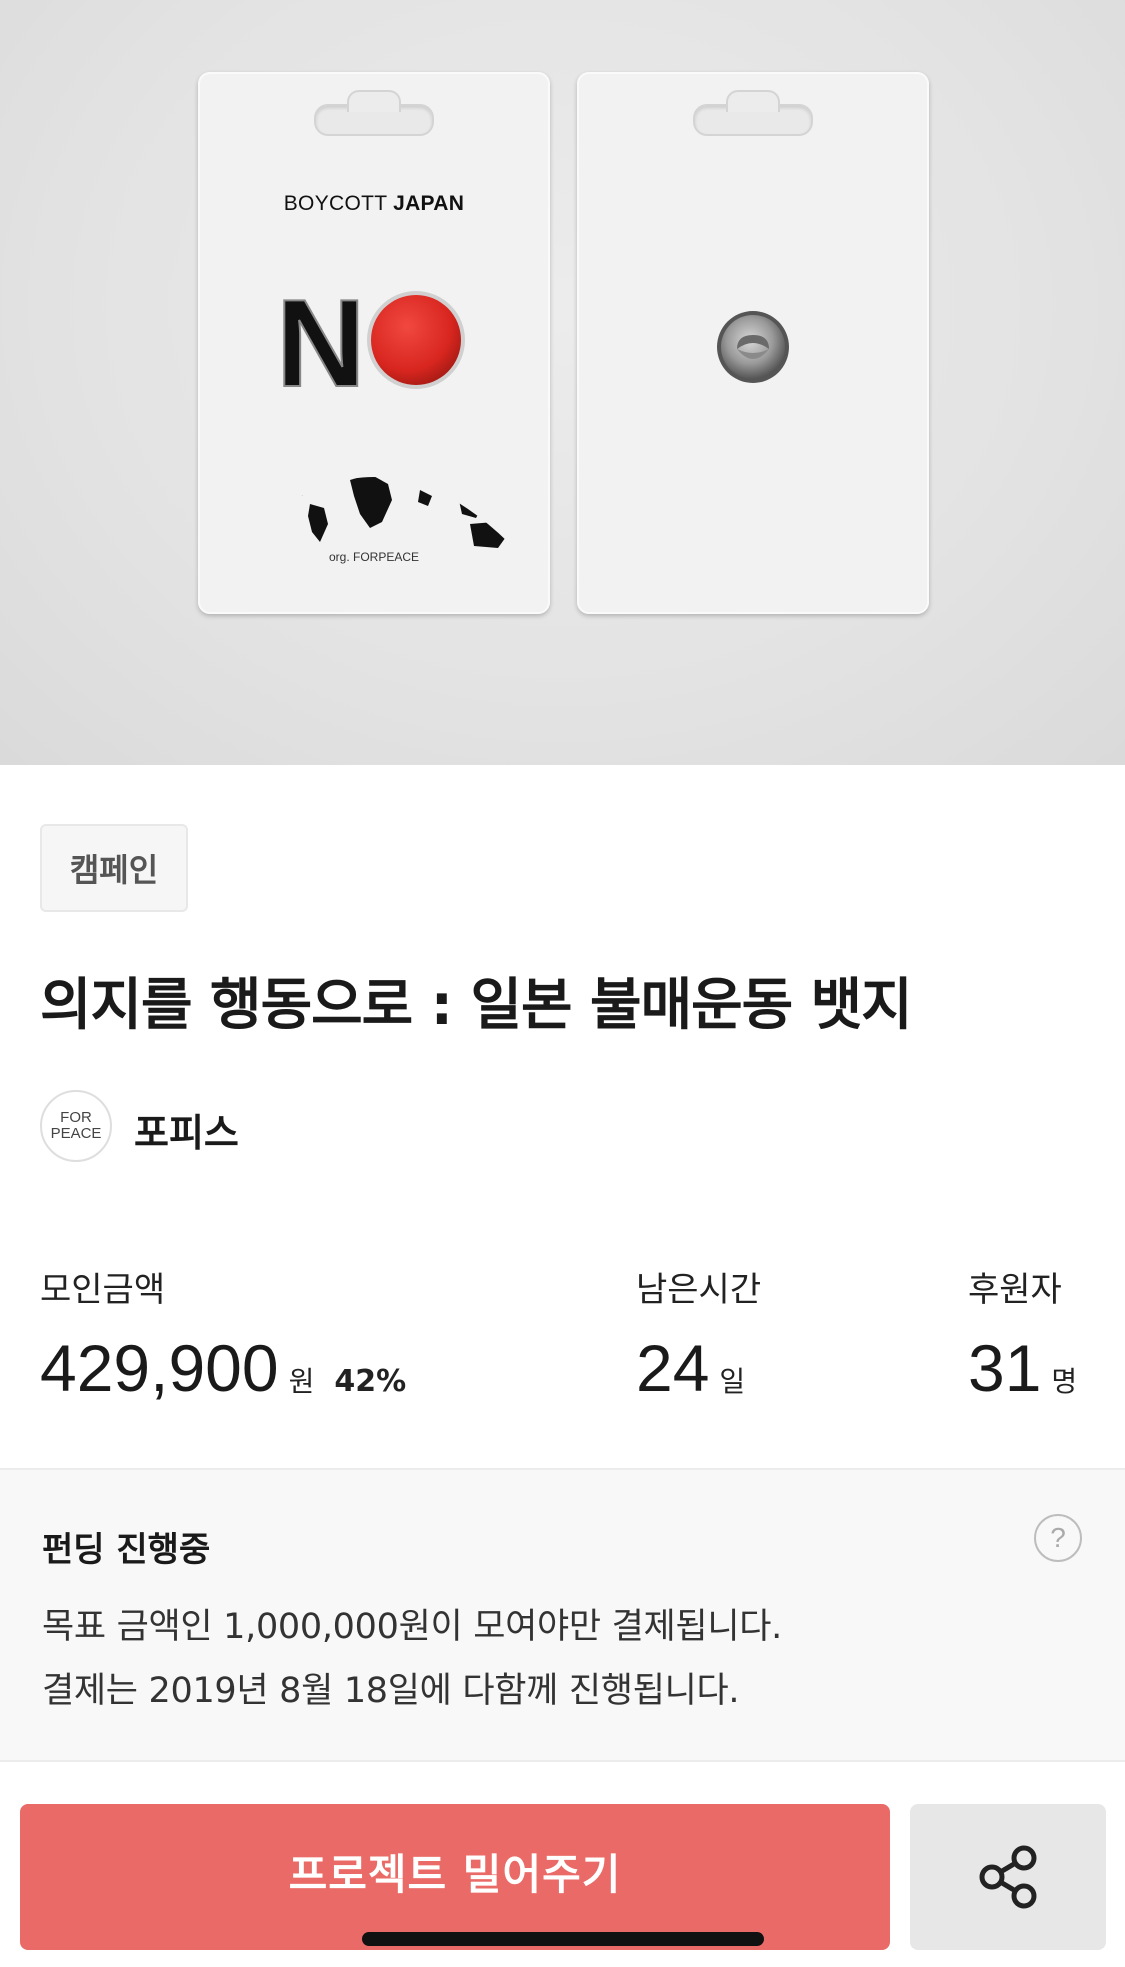 The height and width of the screenshot is (1967, 1125). I want to click on funding-status-title: 펀딩 진행중, so click(126, 1550).